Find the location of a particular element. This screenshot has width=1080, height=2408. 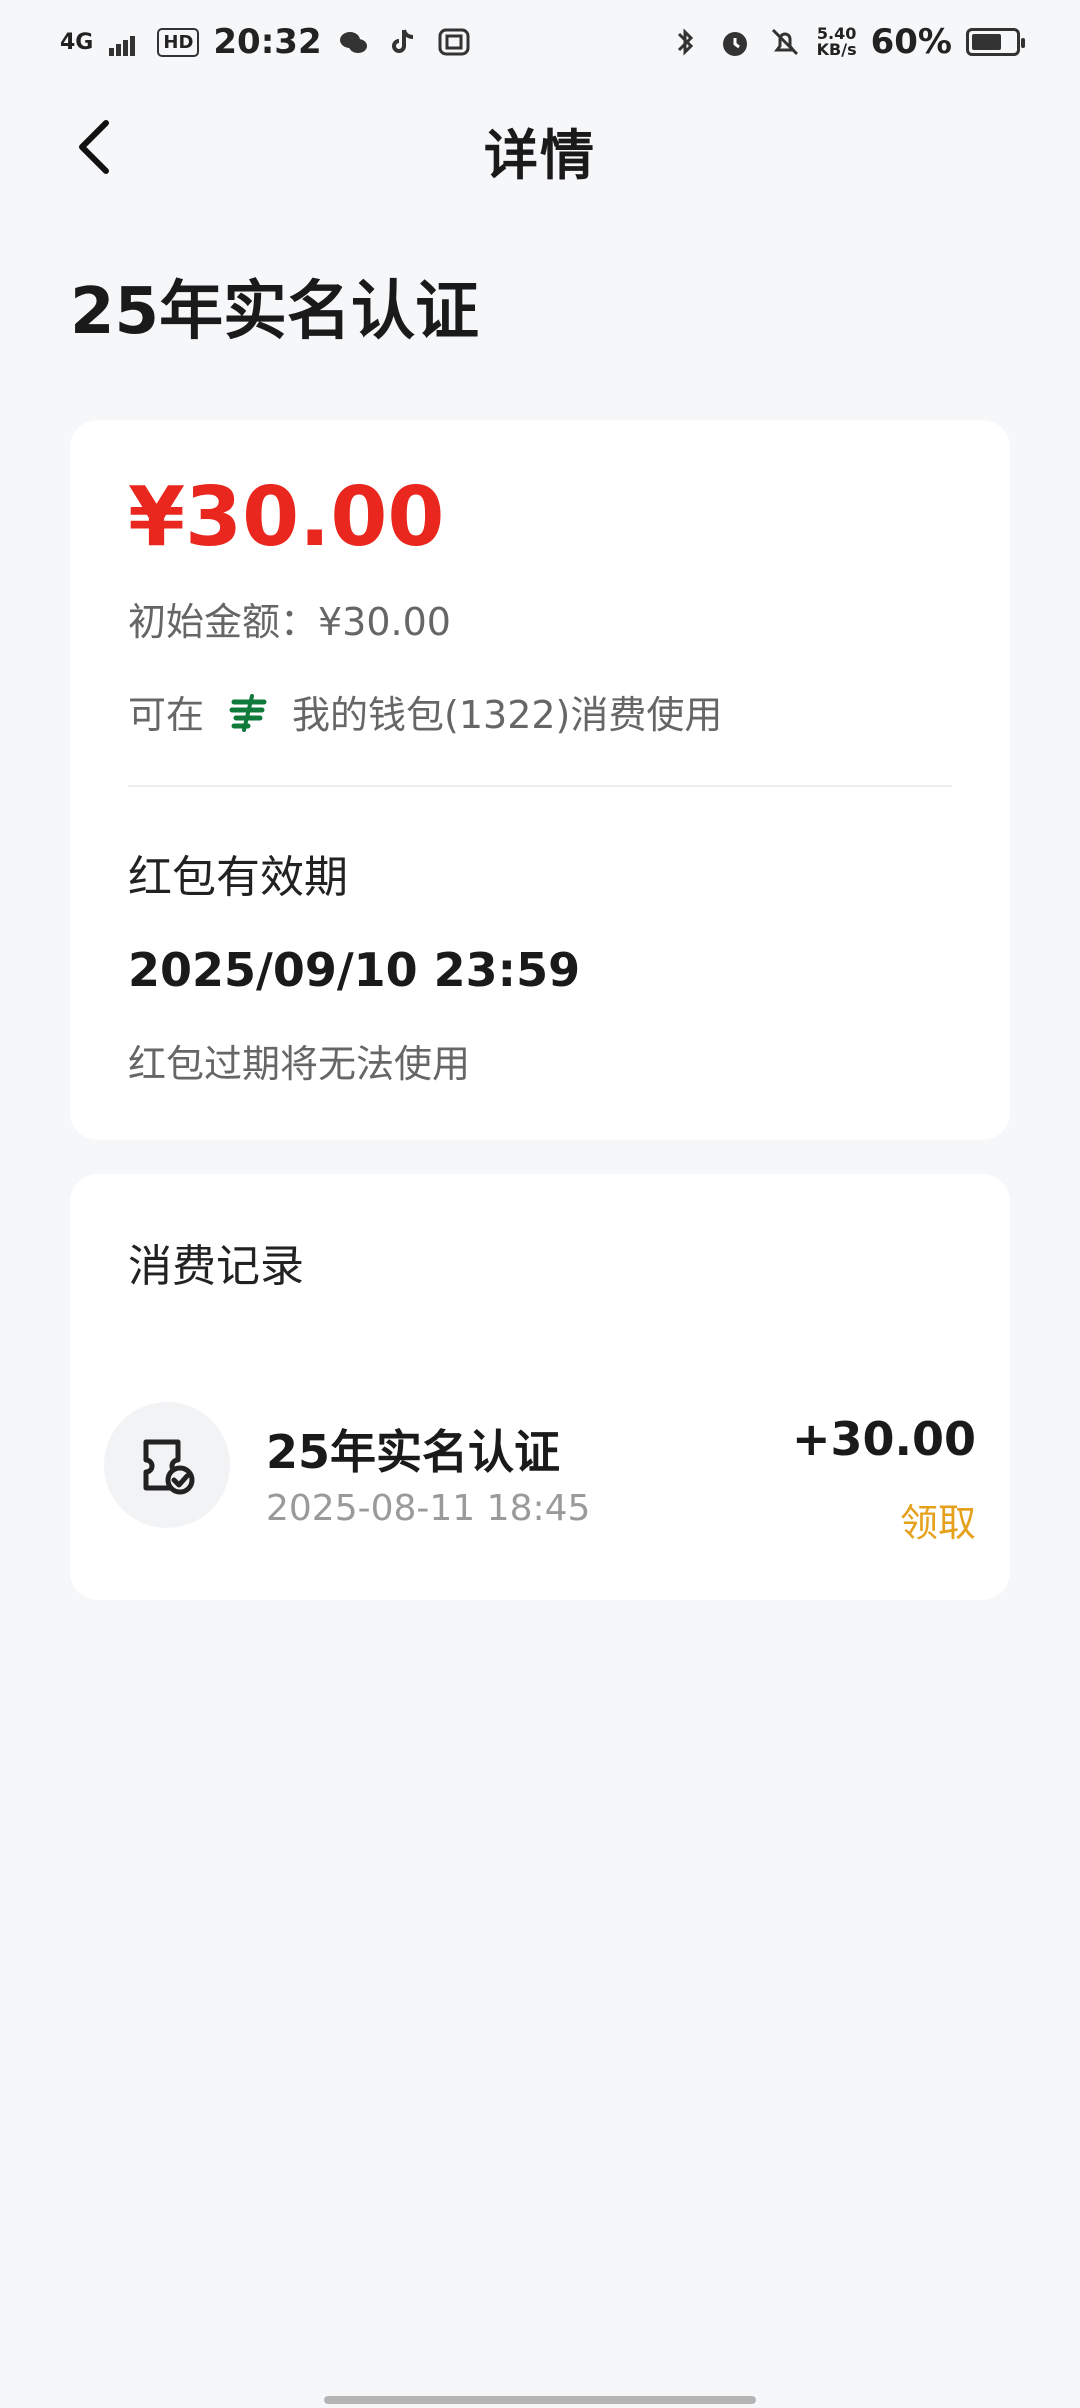

mute-icon is located at coordinates (785, 42).